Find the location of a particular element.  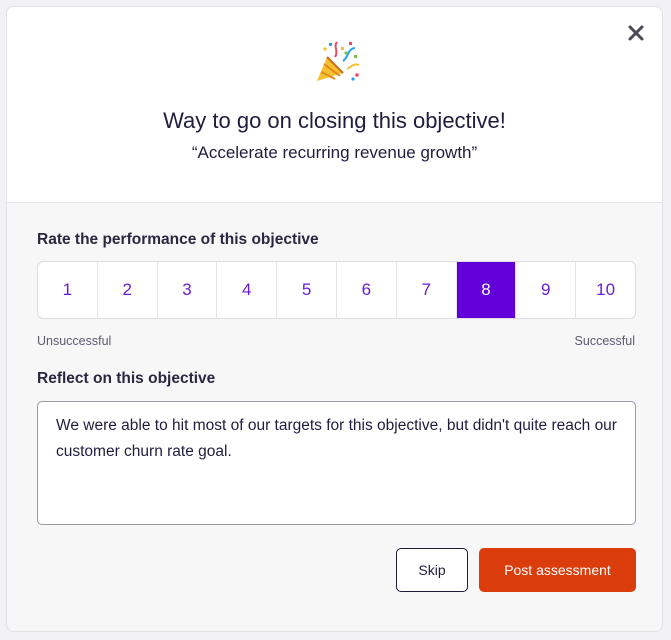

rating-option-2: 2 is located at coordinates (128, 290).